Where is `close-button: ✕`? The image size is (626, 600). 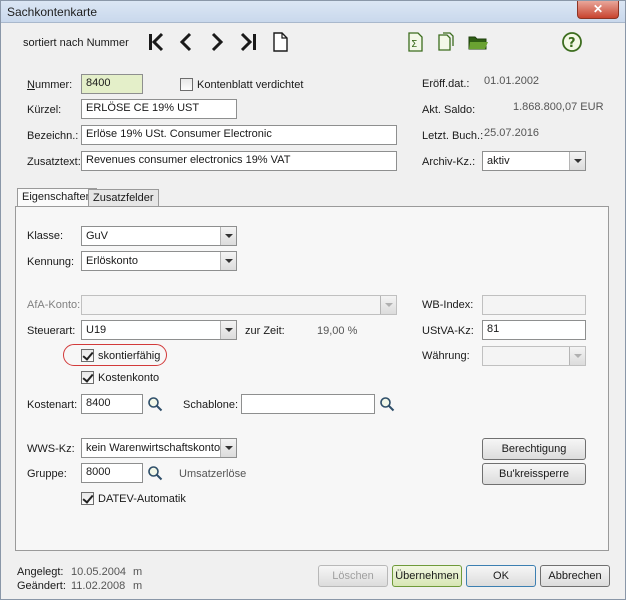 close-button: ✕ is located at coordinates (598, 10).